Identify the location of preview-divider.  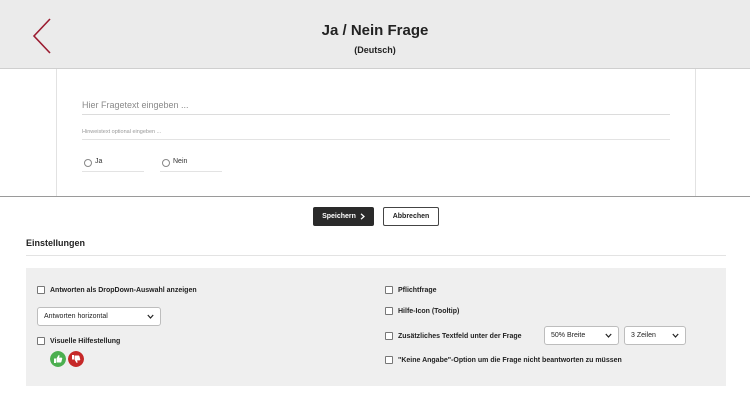
(375, 196).